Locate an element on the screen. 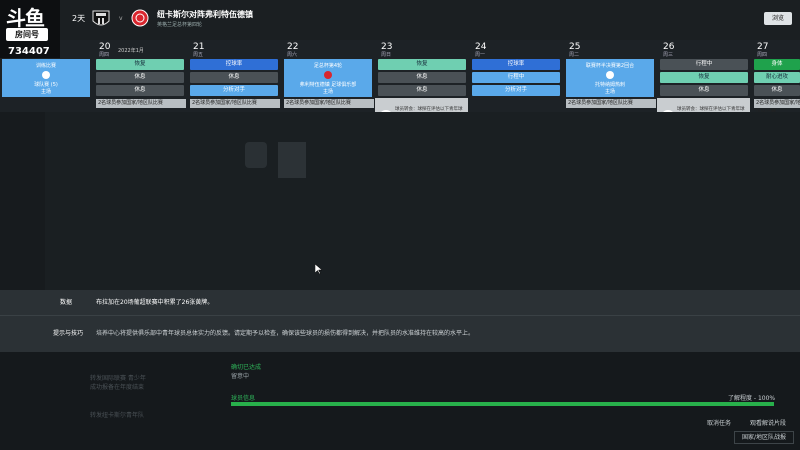  data-label: 数据 is located at coordinates (66, 302).